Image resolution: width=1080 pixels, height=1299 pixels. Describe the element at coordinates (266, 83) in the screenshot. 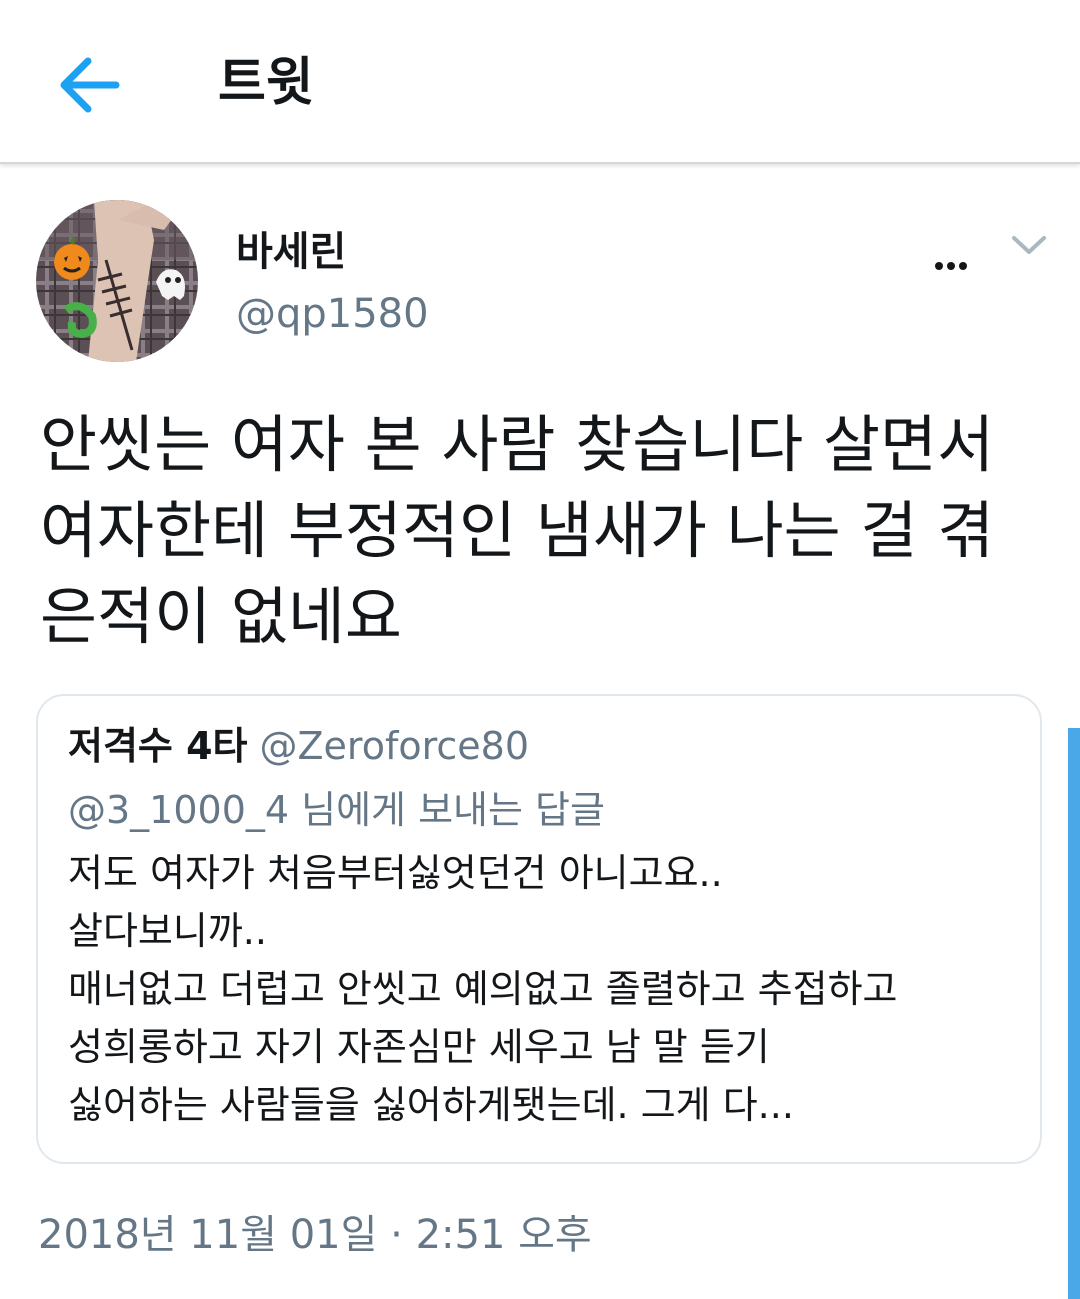

I see `page-title: 트윗` at that location.